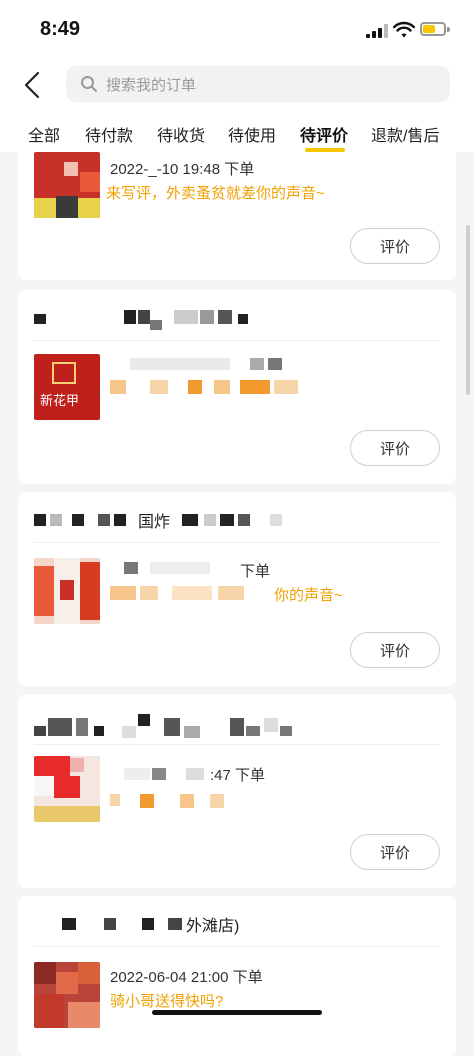 The height and width of the screenshot is (1056, 474). I want to click on tab-pending-delivery: 待收货, so click(181, 134).